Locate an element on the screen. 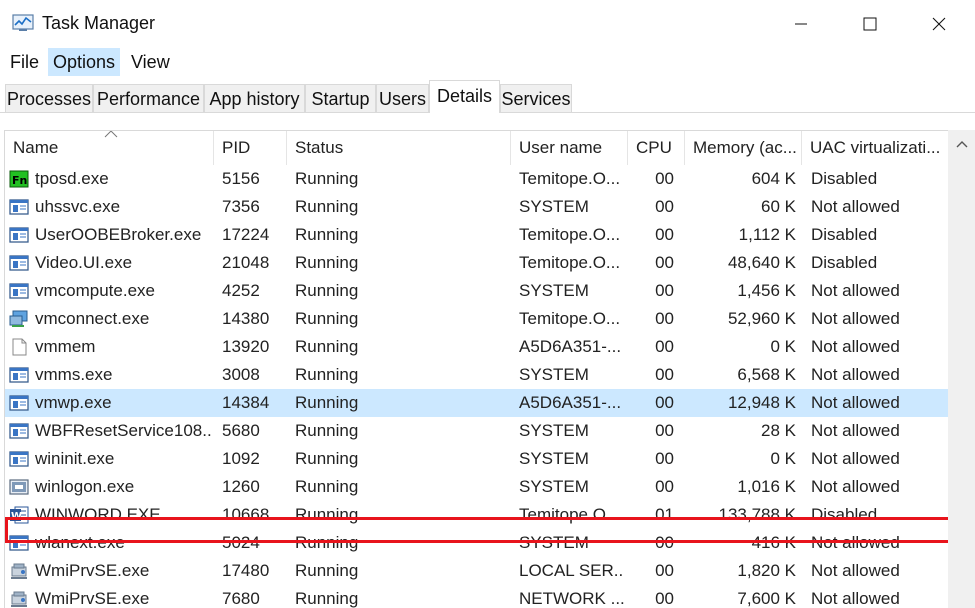 The width and height of the screenshot is (975, 608). column-header-status: Status is located at coordinates (399, 148).